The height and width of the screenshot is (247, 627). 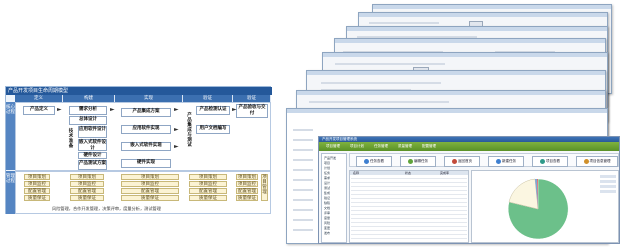 What do you see at coordinates (421, 161) in the screenshot?
I see `toolbar-button-label: 编辑任务` at bounding box center [421, 161].